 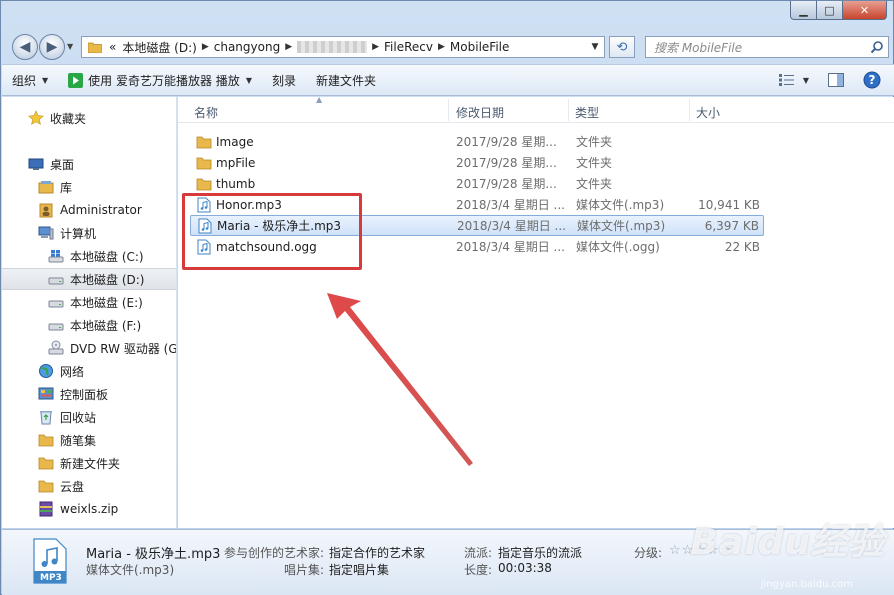 I want to click on back-arrow-icon: ◀, so click(x=25, y=47).